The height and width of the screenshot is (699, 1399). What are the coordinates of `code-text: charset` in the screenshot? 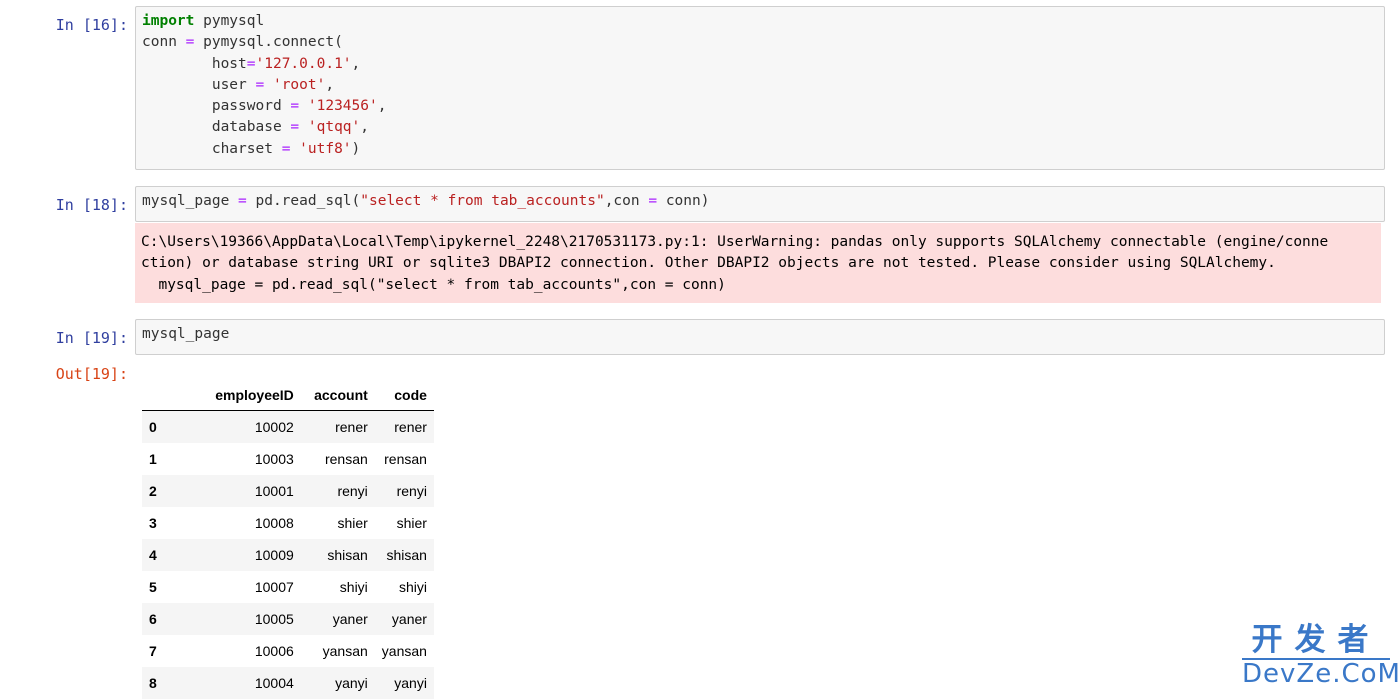 It's located at (212, 148).